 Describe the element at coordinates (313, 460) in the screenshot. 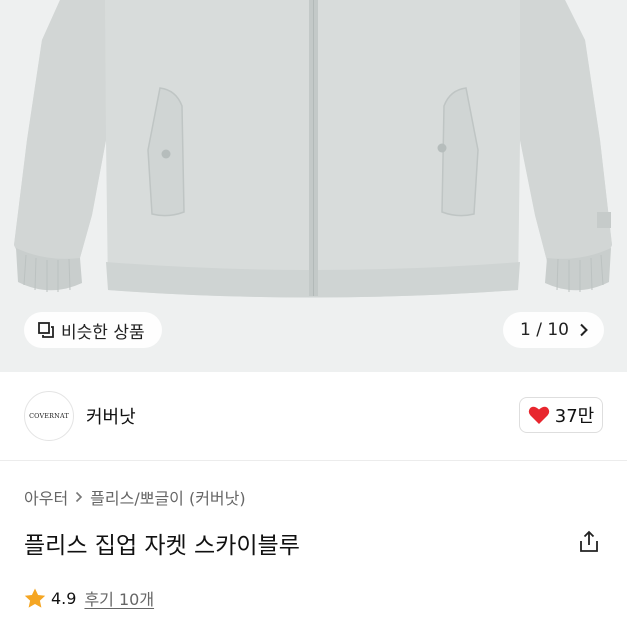

I see `divider` at that location.